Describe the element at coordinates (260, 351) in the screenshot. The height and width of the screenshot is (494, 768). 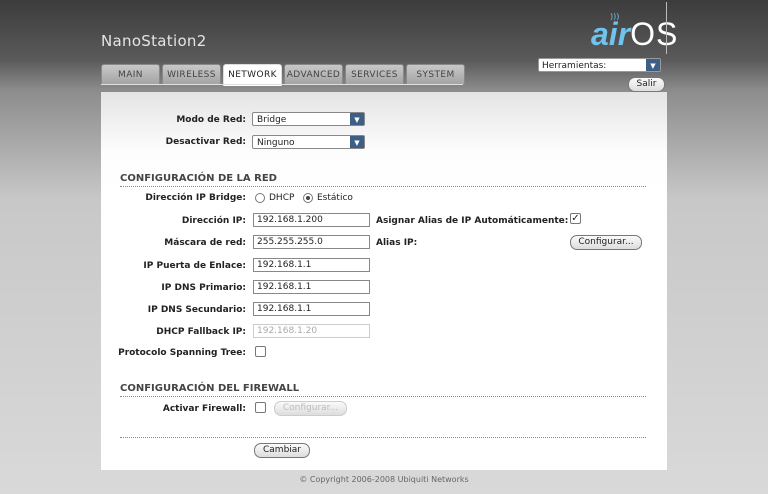
I see `stp-checkbox` at that location.